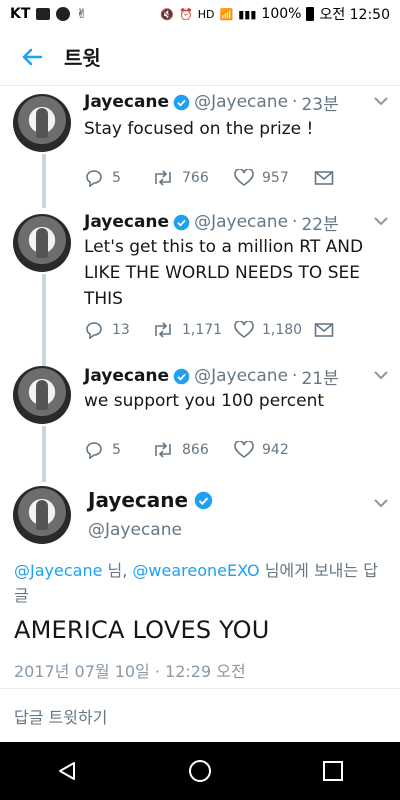 The height and width of the screenshot is (800, 400). What do you see at coordinates (204, 401) in the screenshot?
I see `tweet-text: we support you 100 percent` at bounding box center [204, 401].